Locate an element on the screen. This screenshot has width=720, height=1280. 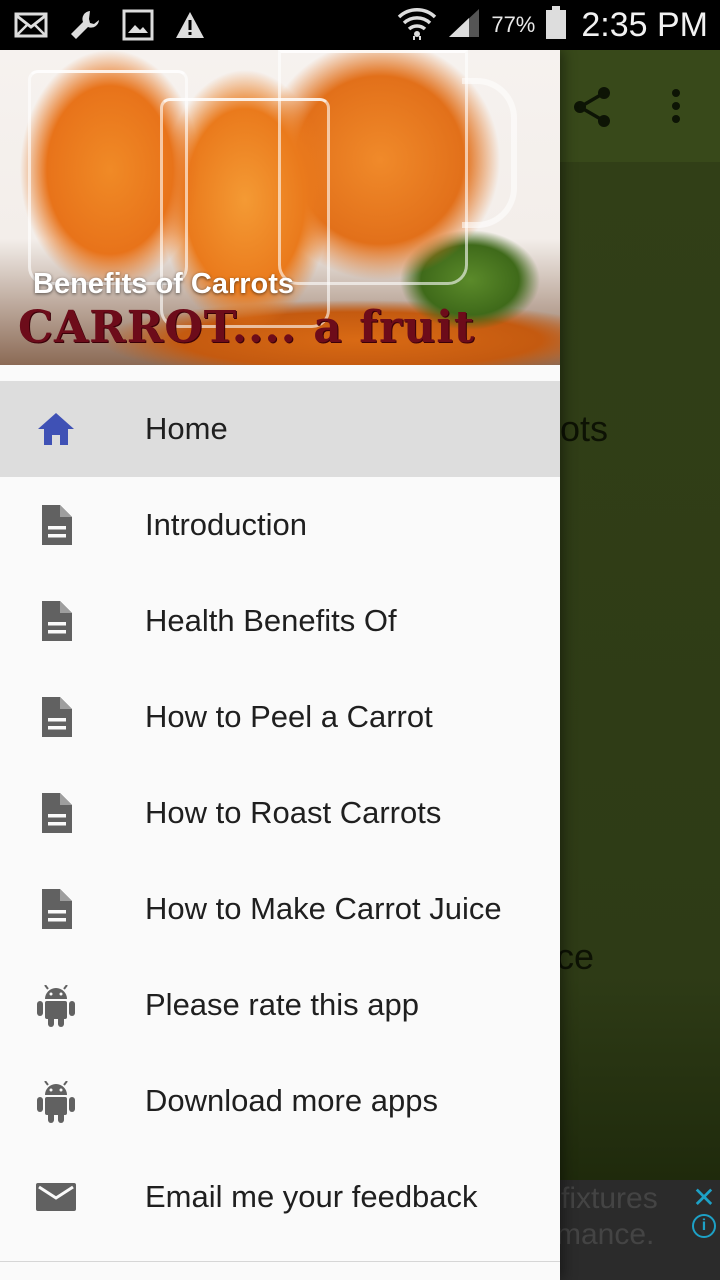
menu-item-label: Introduction is located at coordinates (226, 524).